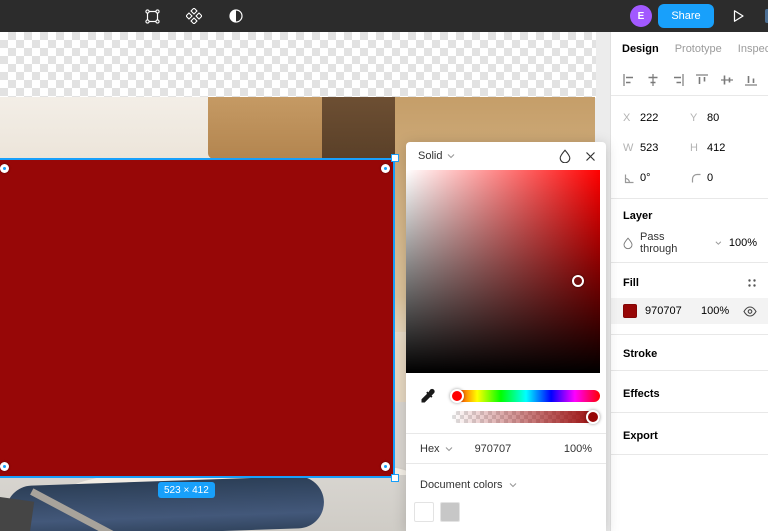  What do you see at coordinates (578, 449) in the screenshot?
I see `opacity-input: 100%` at bounding box center [578, 449].